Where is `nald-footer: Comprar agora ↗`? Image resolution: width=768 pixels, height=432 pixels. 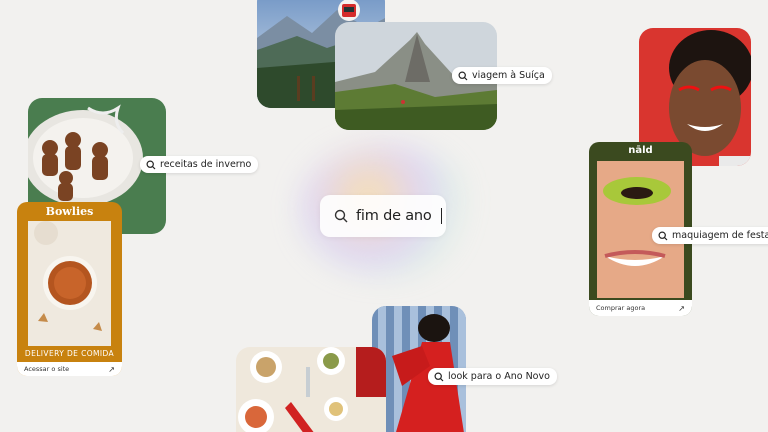 nald-footer: Comprar agora ↗ is located at coordinates (640, 308).